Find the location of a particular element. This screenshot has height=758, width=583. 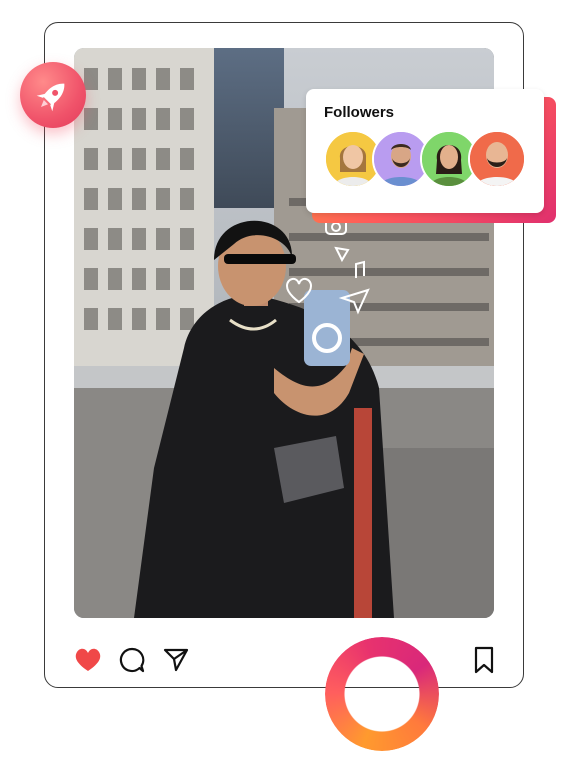

send-icon is located at coordinates (176, 660).